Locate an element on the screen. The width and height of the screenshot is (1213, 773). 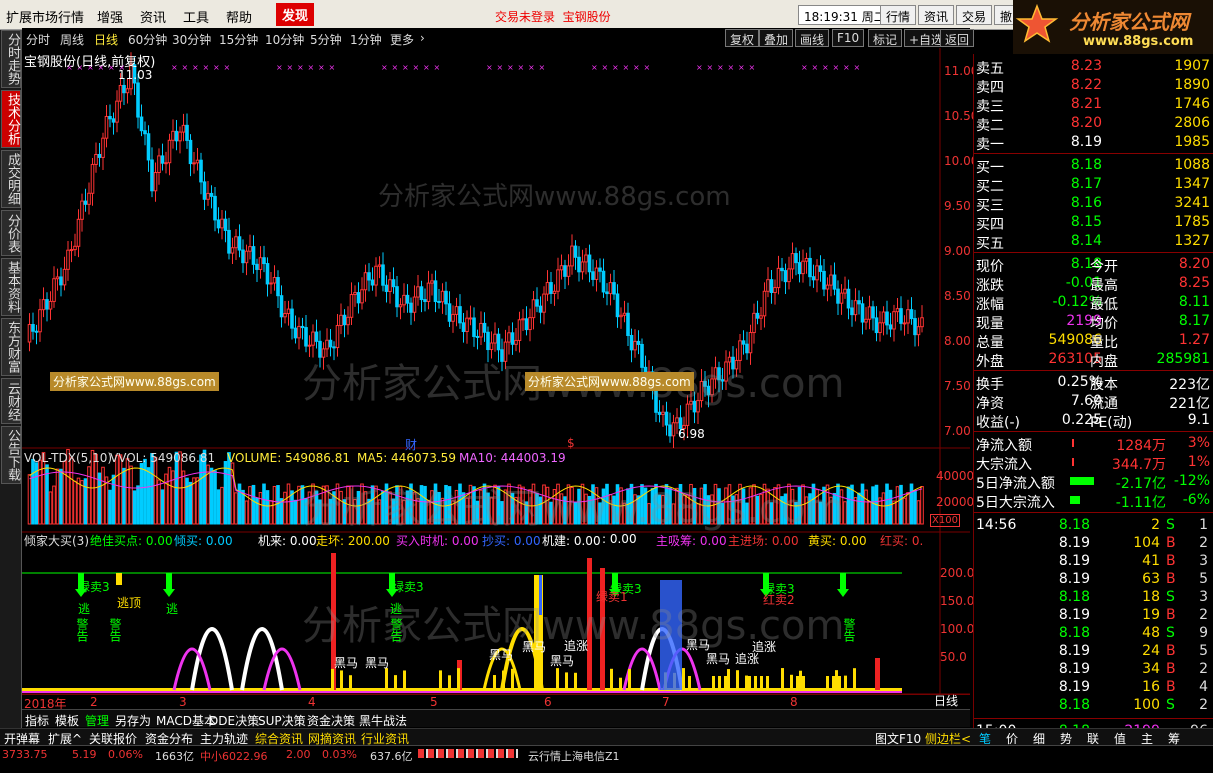
signal-label: 警告 is located at coordinates (115, 630).